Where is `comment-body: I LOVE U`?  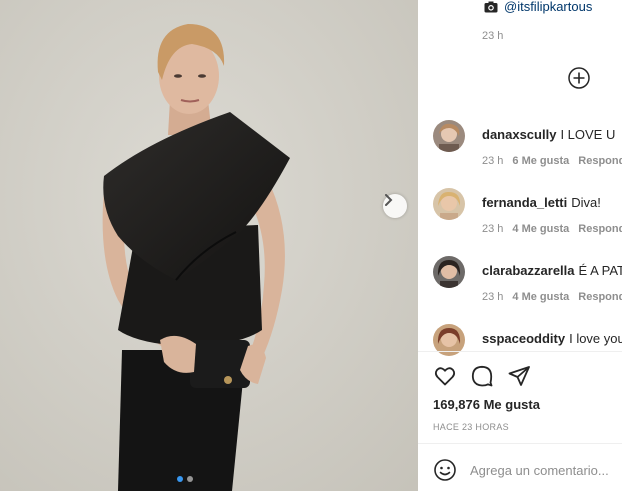
comment-body: I LOVE U is located at coordinates (588, 134).